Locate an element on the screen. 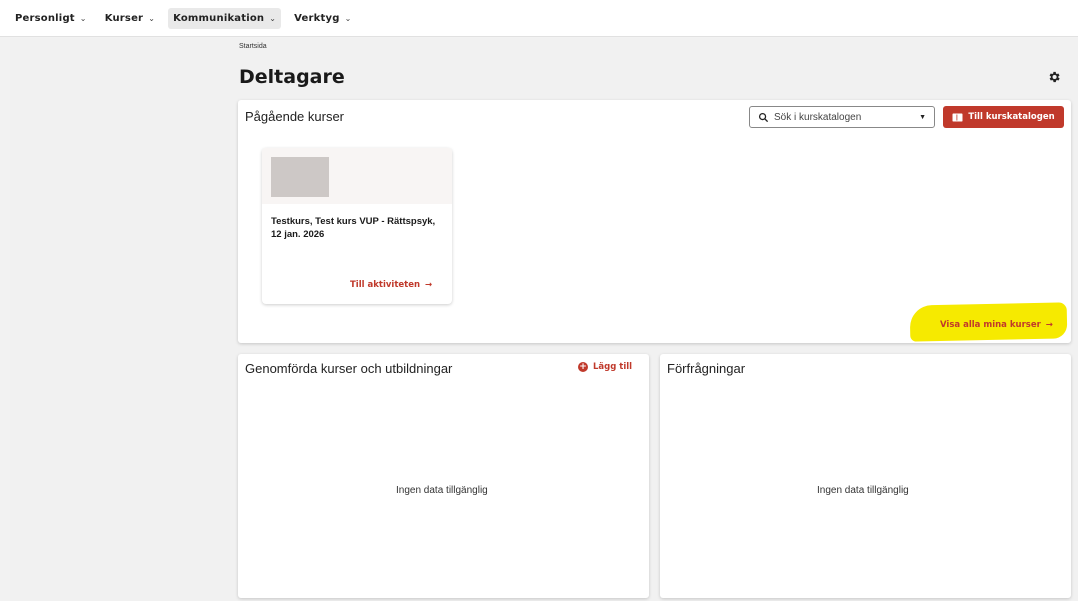  nav-personligt-label: Personligt is located at coordinates (45, 18).